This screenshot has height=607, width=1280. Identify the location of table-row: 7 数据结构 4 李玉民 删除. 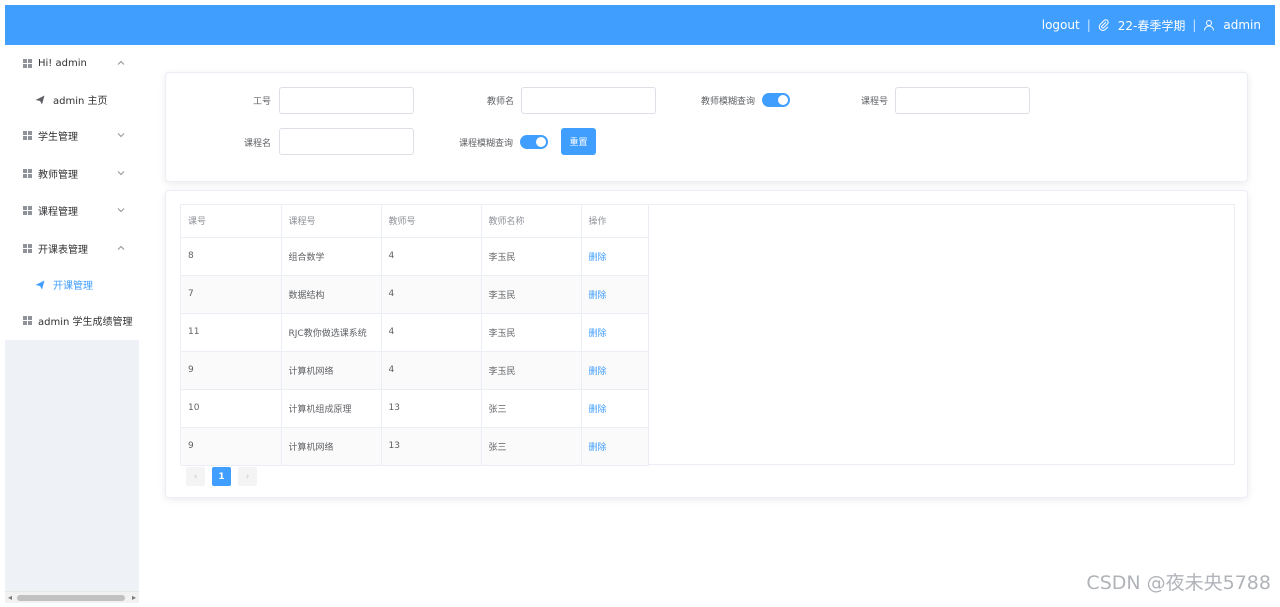
(415, 294).